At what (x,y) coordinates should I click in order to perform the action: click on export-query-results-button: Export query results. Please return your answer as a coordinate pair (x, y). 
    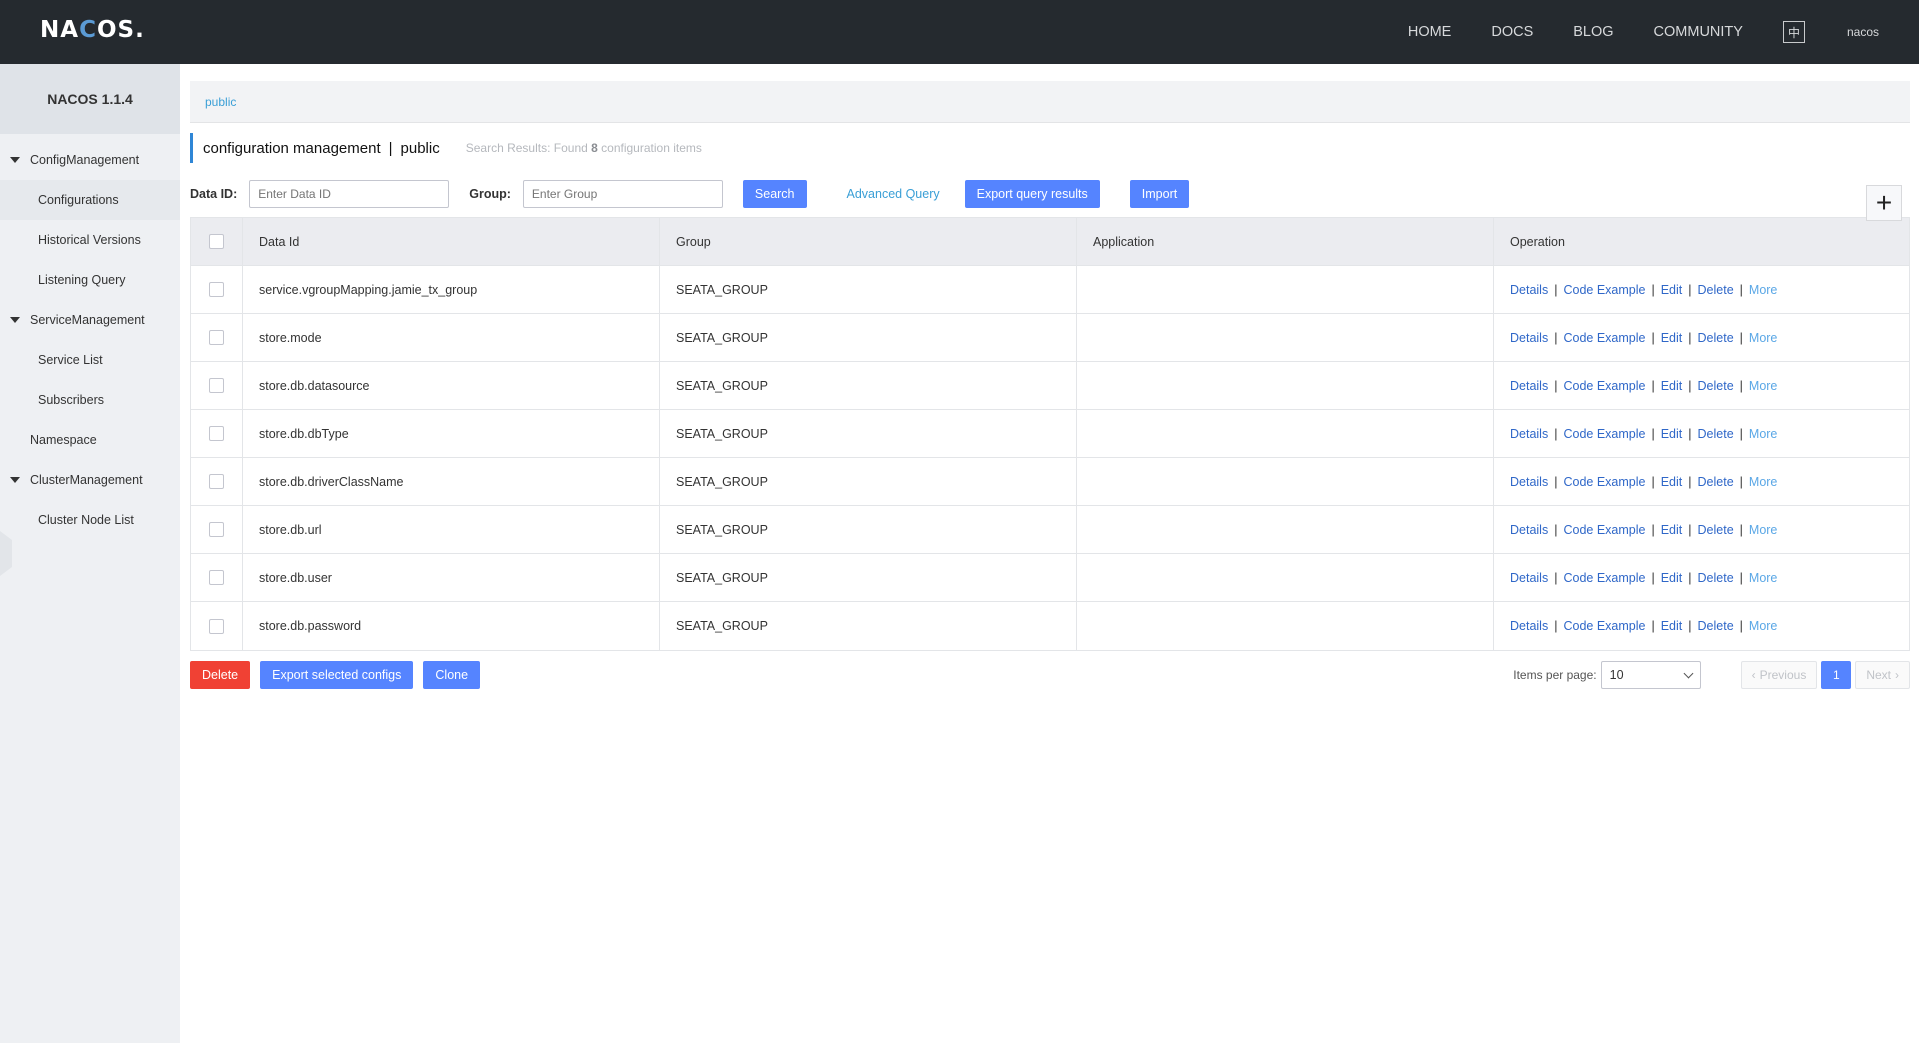
    Looking at the image, I should click on (1032, 194).